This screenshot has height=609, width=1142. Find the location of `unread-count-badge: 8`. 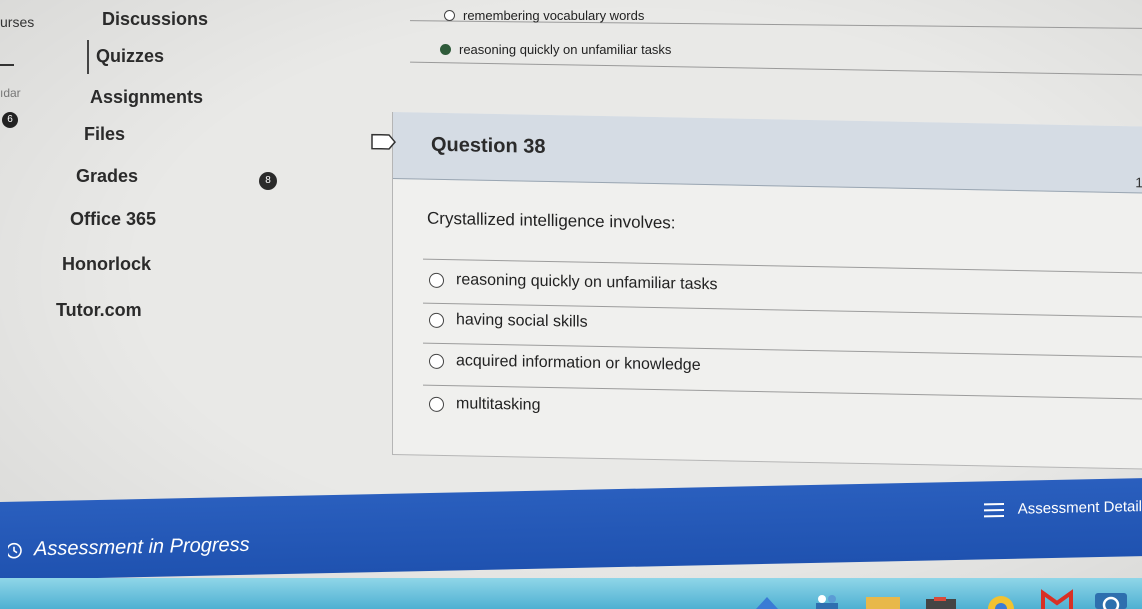

unread-count-badge: 8 is located at coordinates (268, 181).